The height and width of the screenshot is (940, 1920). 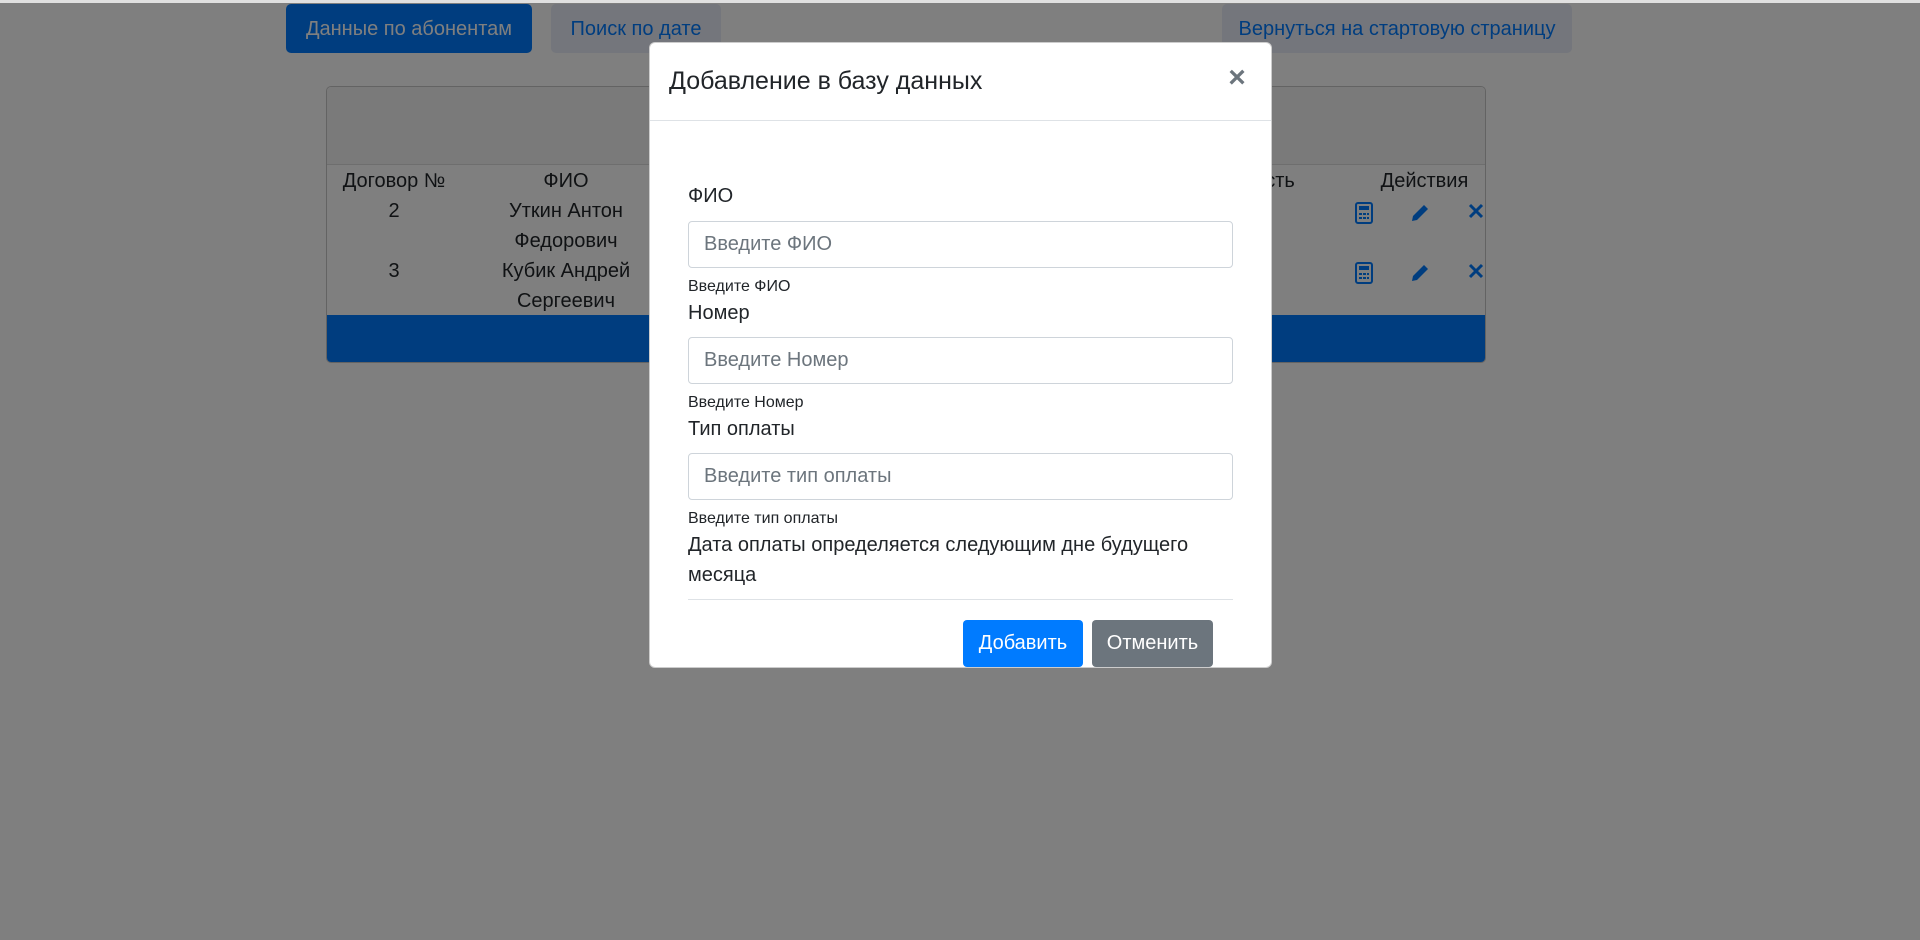 What do you see at coordinates (826, 81) in the screenshot?
I see `modal-title: Добавление в базу данных` at bounding box center [826, 81].